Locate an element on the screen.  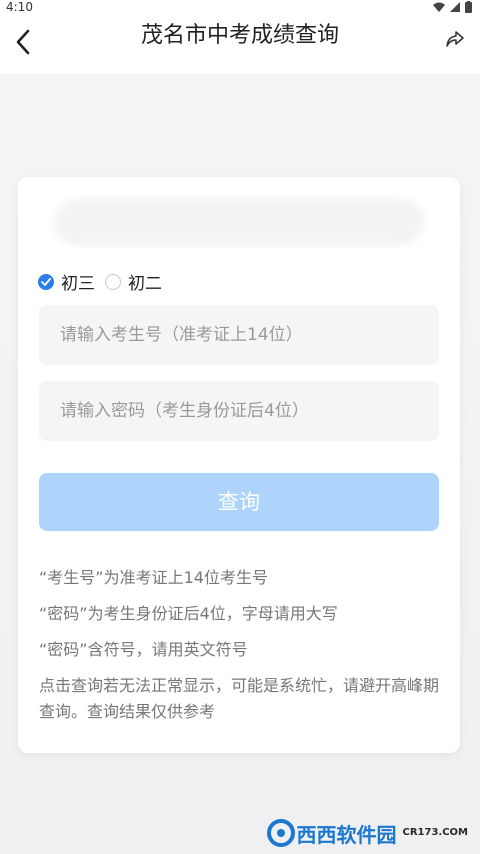
status-bar: 4:10 is located at coordinates (240, 7).